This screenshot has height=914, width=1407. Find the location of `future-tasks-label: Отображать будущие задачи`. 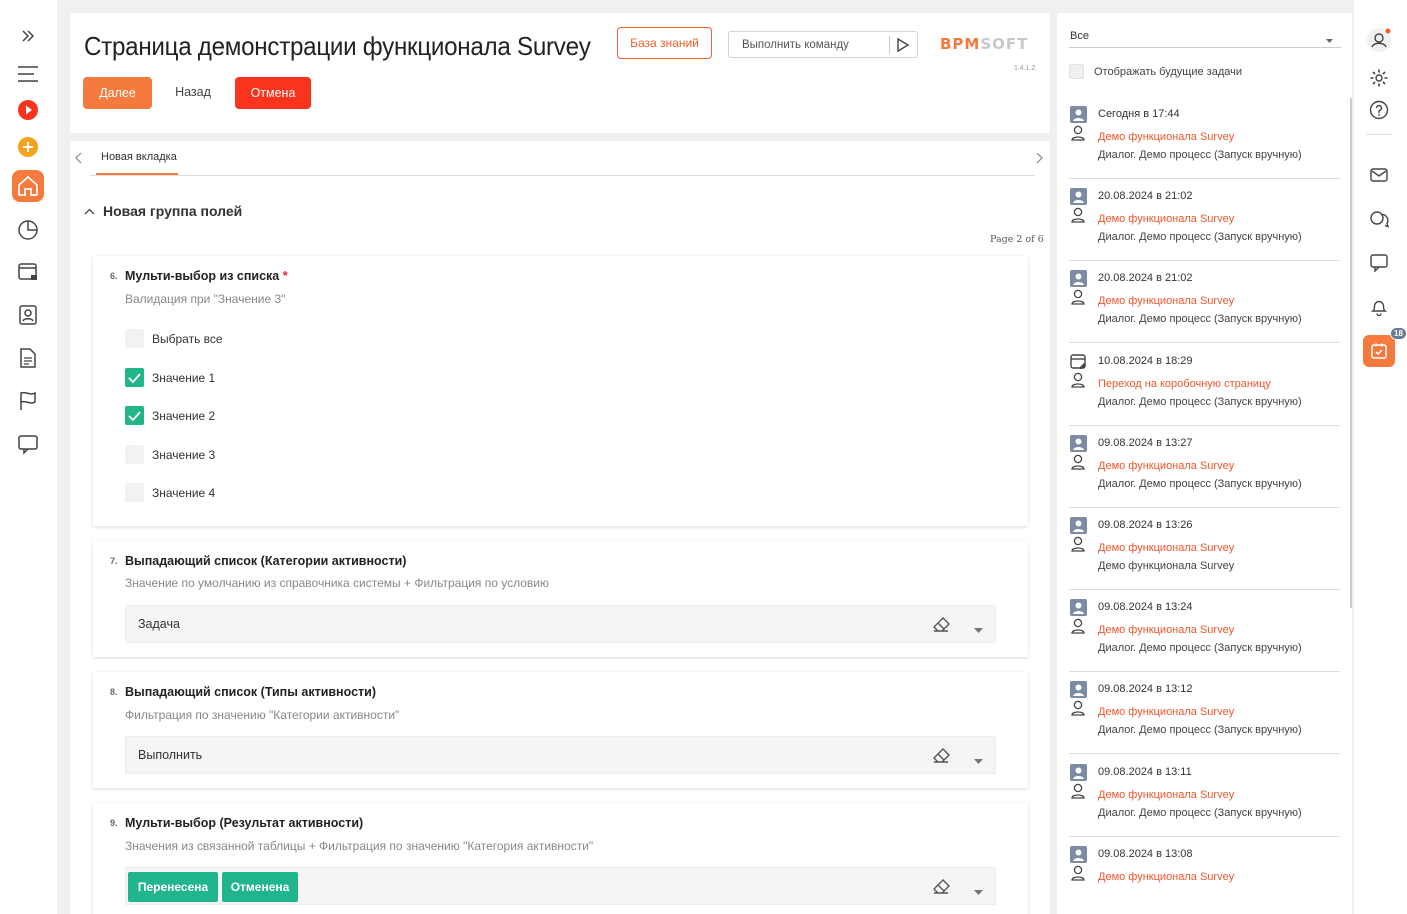

future-tasks-label: Отображать будущие задачи is located at coordinates (1168, 71).